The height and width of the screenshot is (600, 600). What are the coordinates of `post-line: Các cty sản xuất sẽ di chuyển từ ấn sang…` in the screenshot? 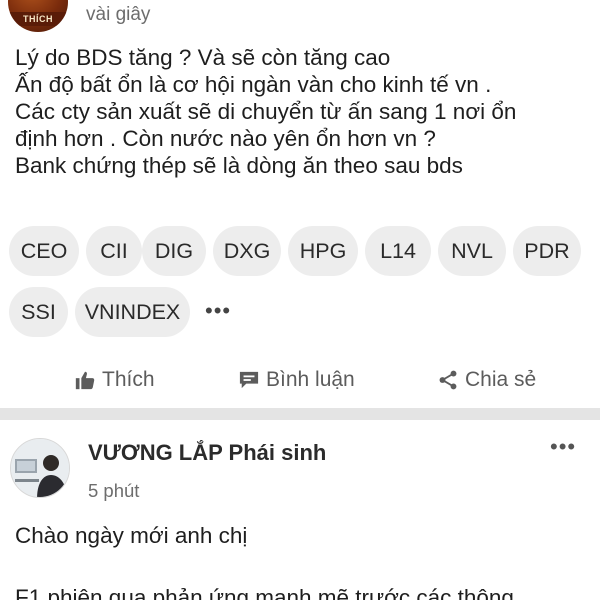 It's located at (266, 111).